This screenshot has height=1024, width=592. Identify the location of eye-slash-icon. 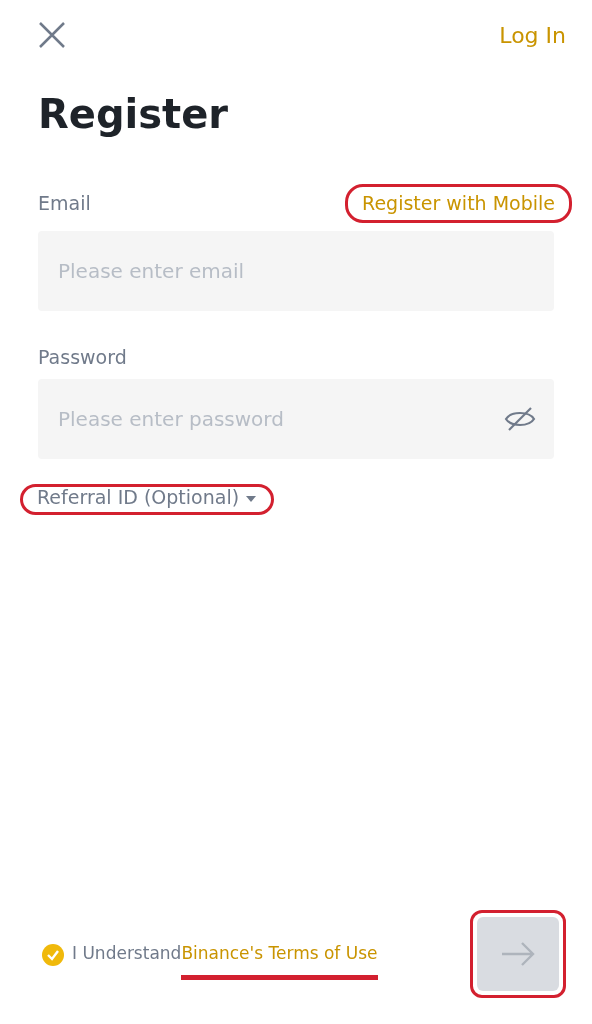
(520, 419).